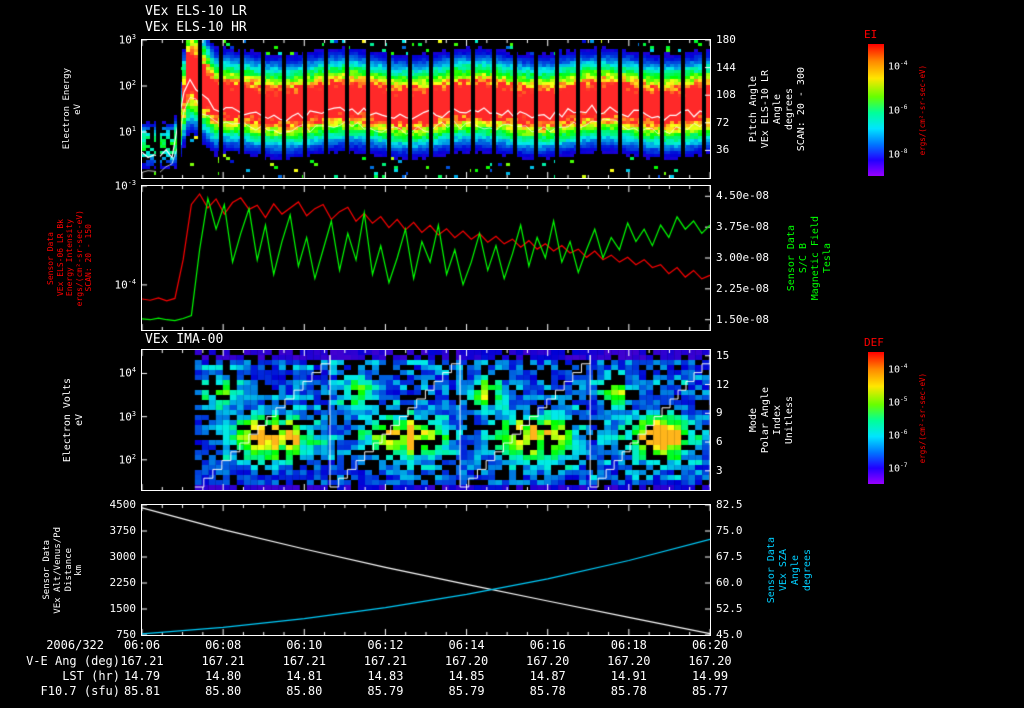 The width and height of the screenshot is (1024, 708). I want to click on axis-label-line: S/C B, so click(803, 258).